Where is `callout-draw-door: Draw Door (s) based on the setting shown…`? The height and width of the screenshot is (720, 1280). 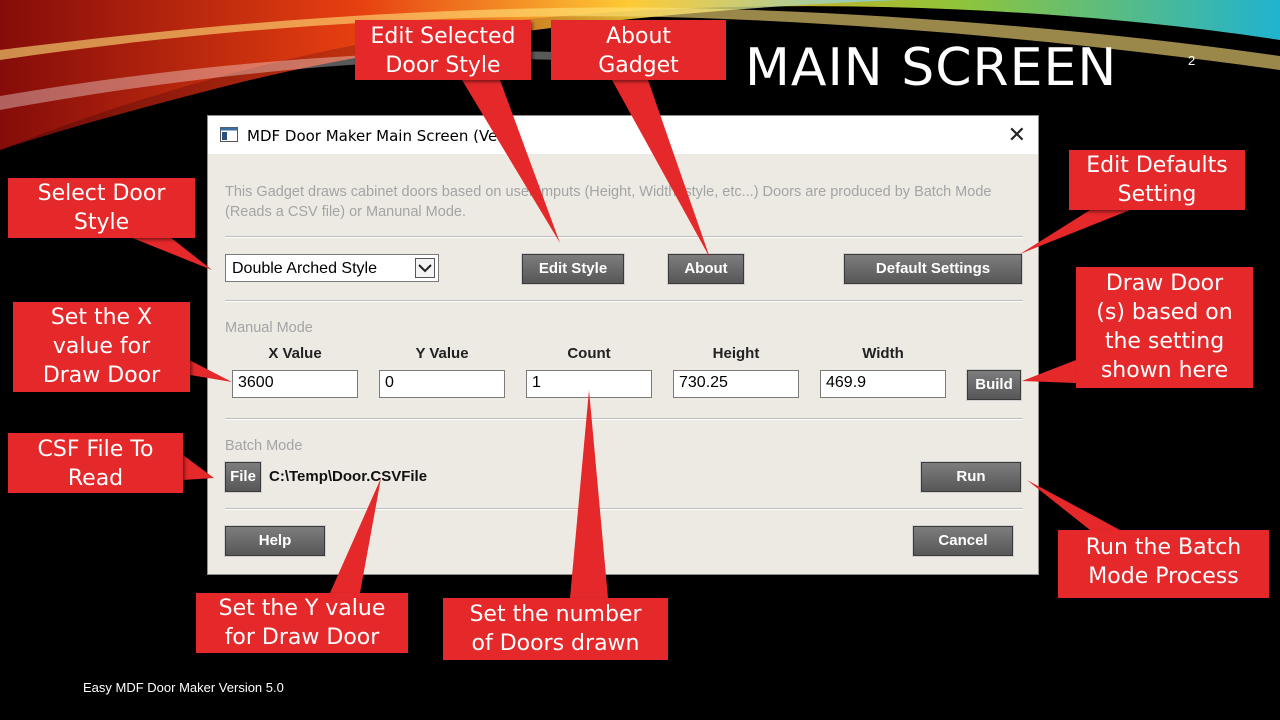
callout-draw-door: Draw Door (s) based on the setting shown… is located at coordinates (1164, 327).